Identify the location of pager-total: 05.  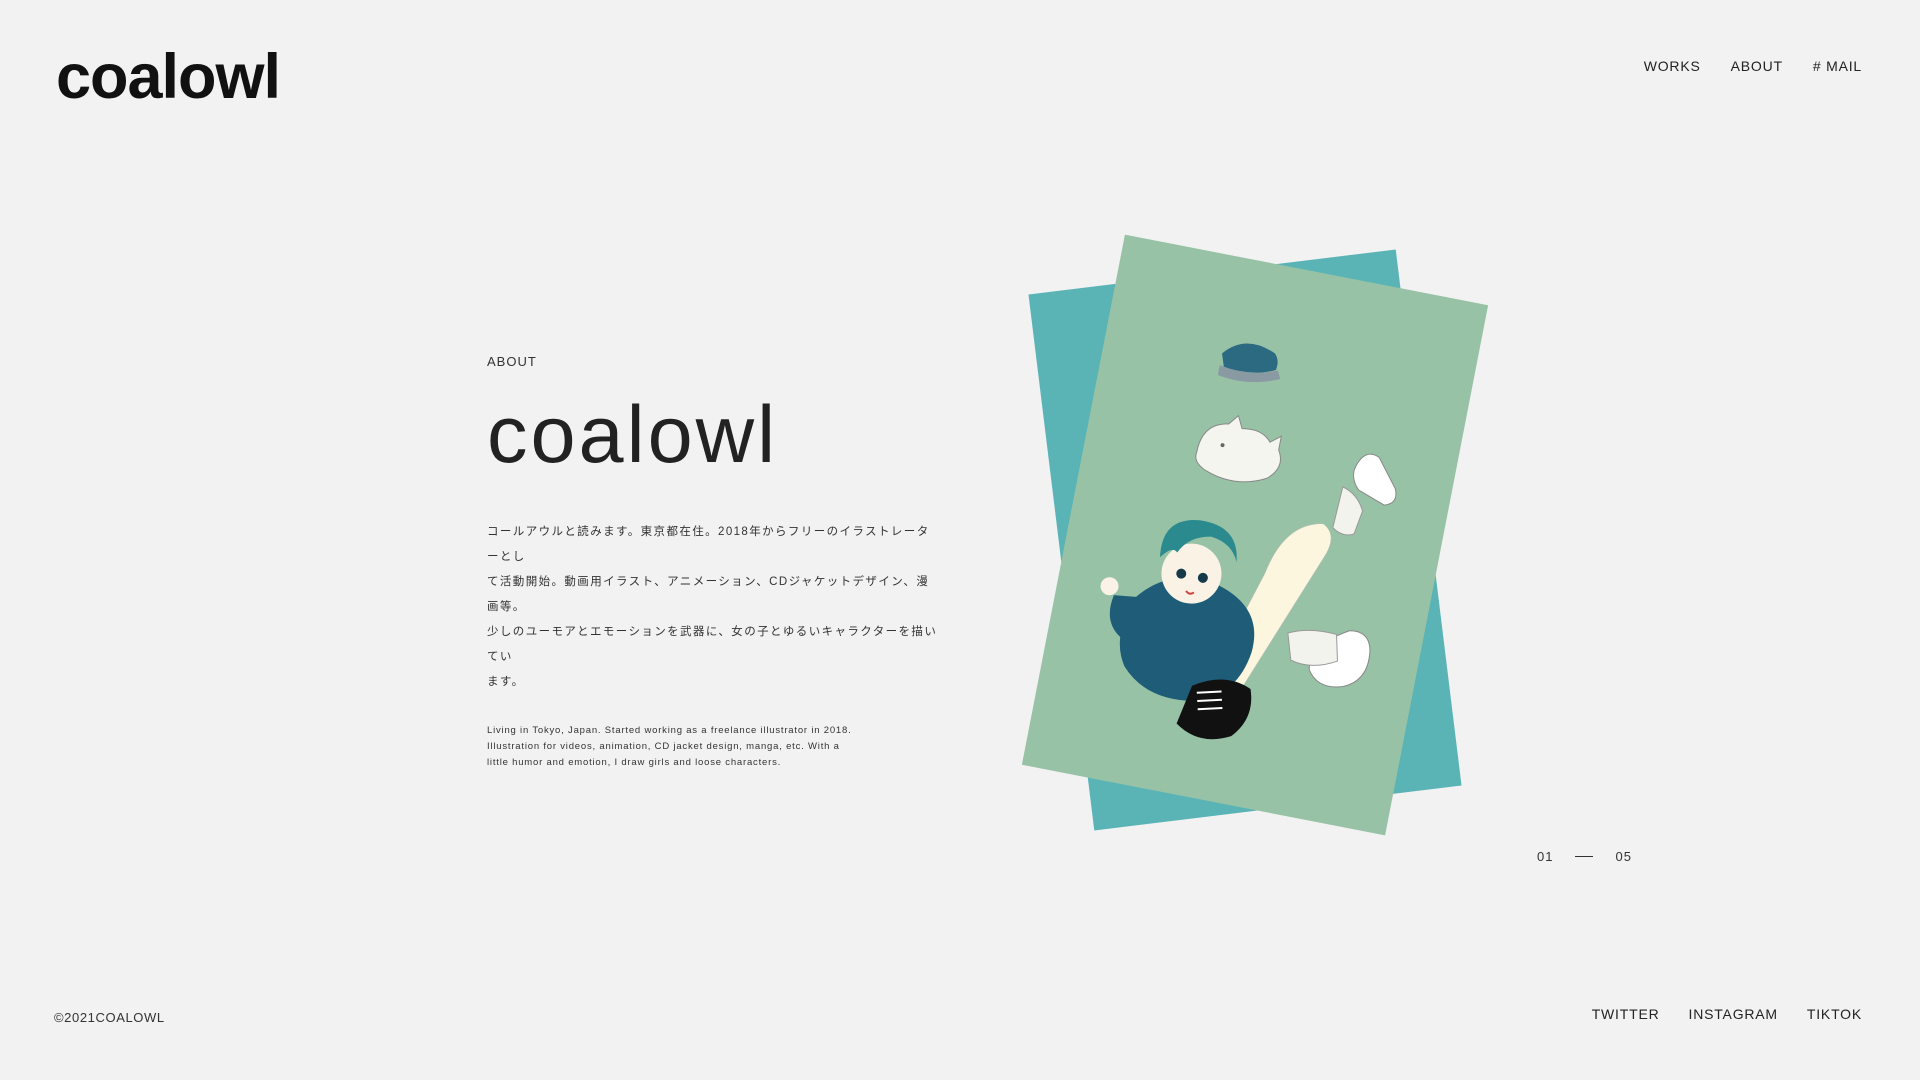
(1623, 856).